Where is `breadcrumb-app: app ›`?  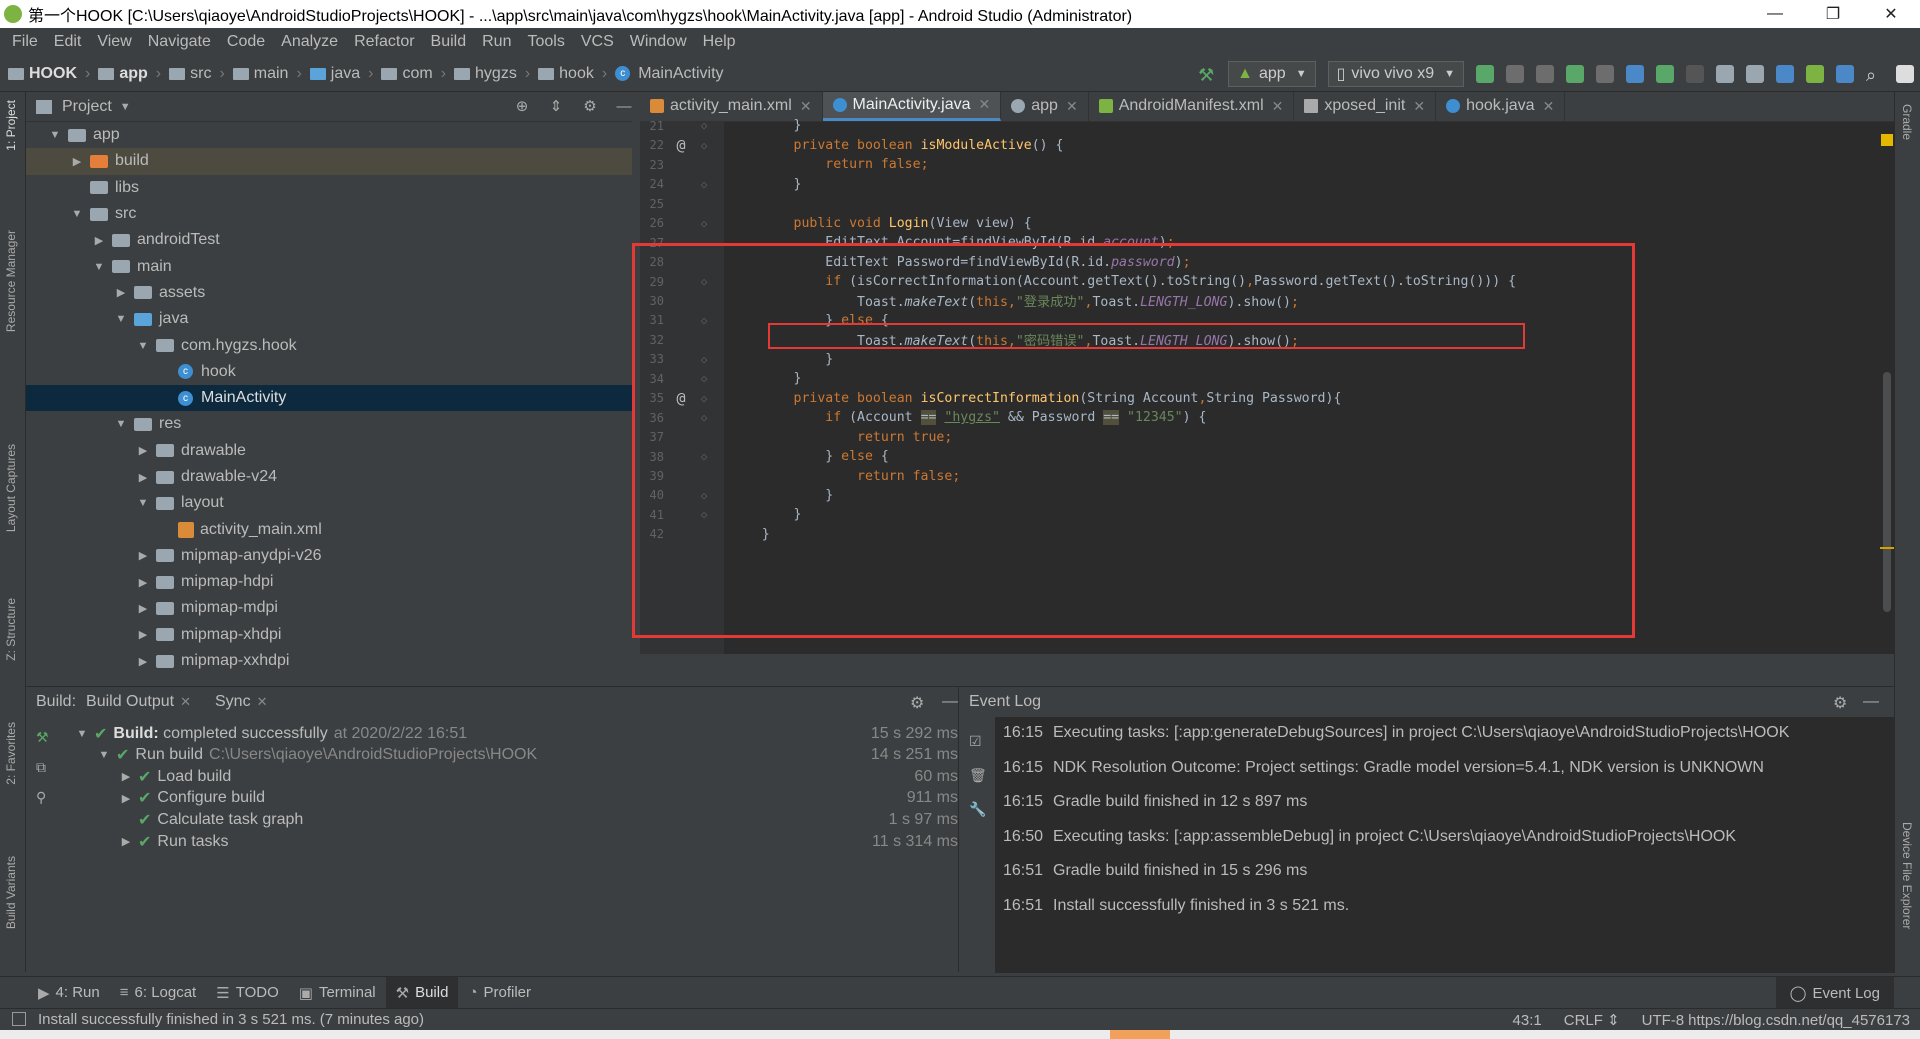
breadcrumb-app: app › is located at coordinates (129, 74).